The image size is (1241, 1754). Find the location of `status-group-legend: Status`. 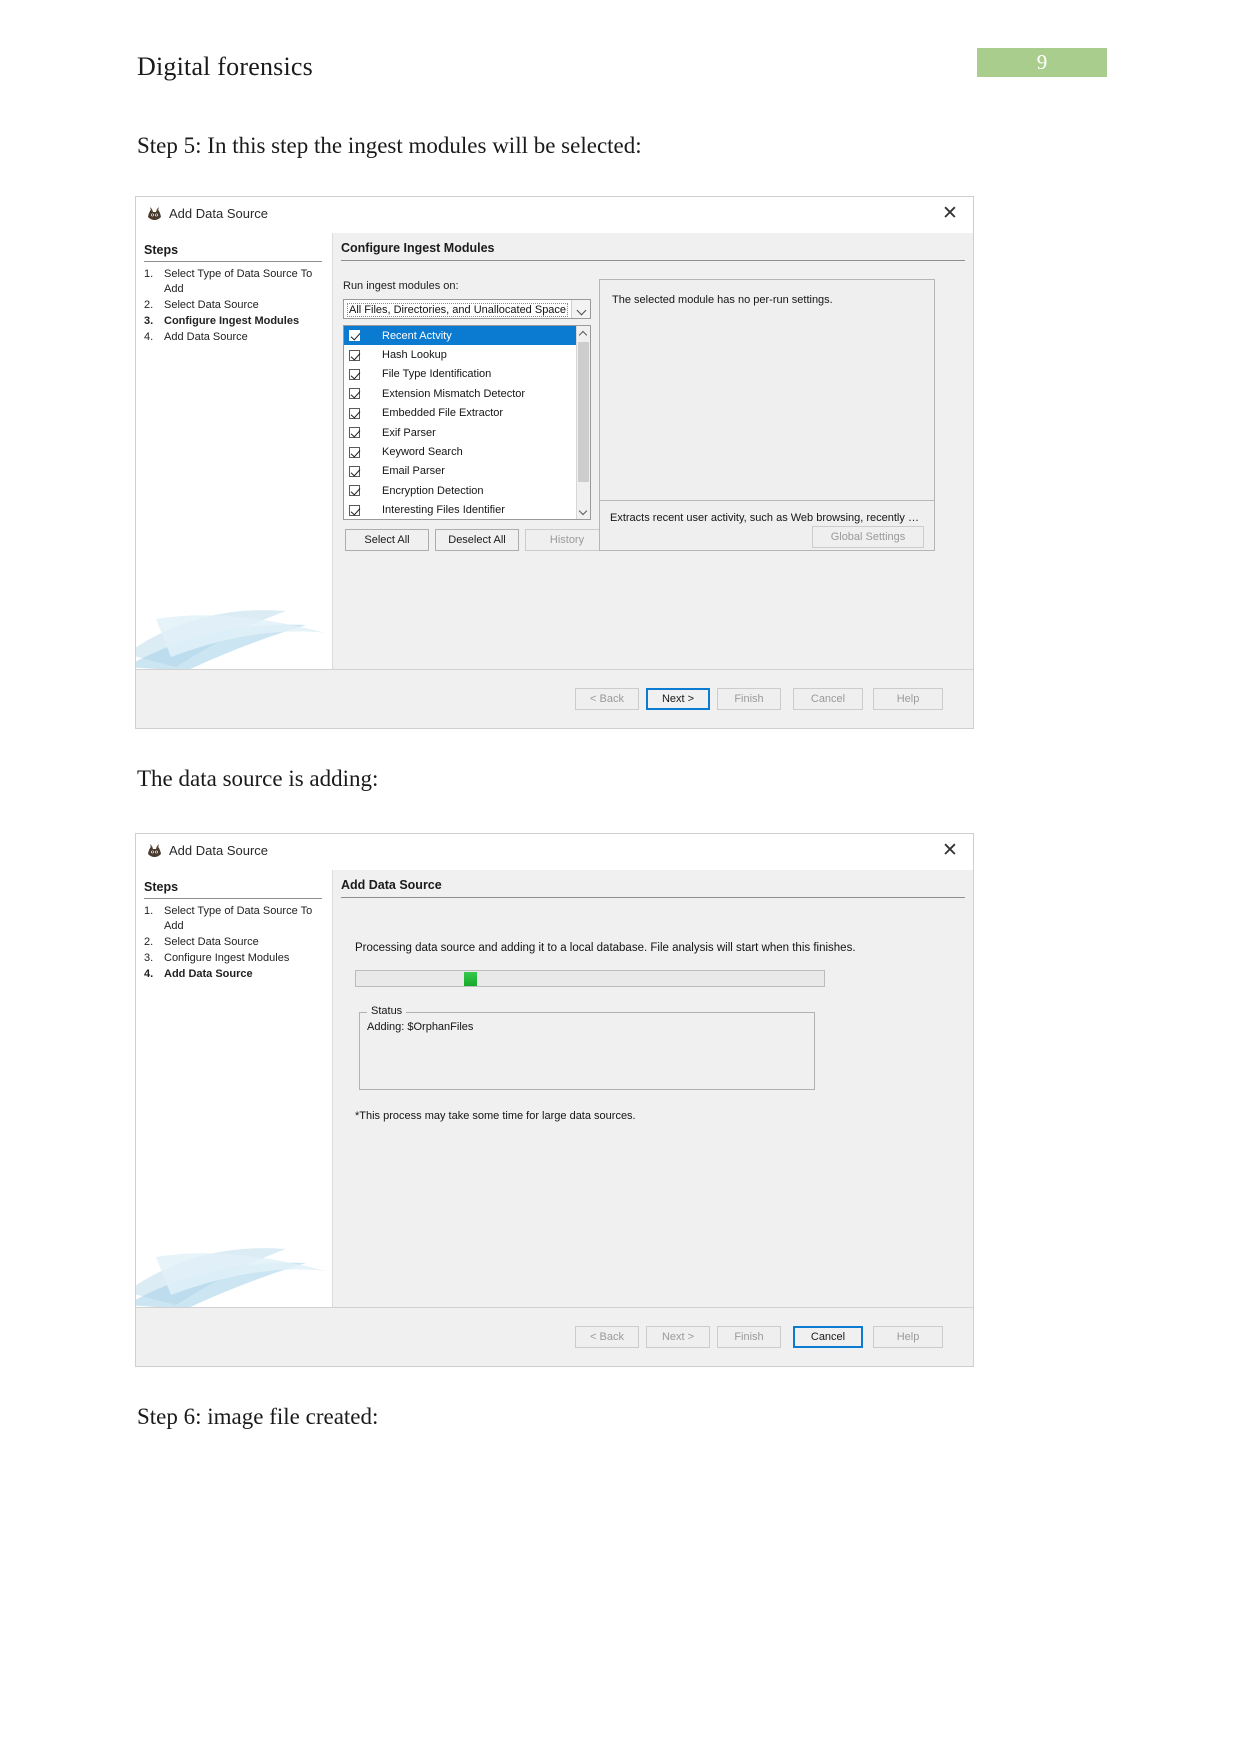

status-group-legend: Status is located at coordinates (387, 1011).